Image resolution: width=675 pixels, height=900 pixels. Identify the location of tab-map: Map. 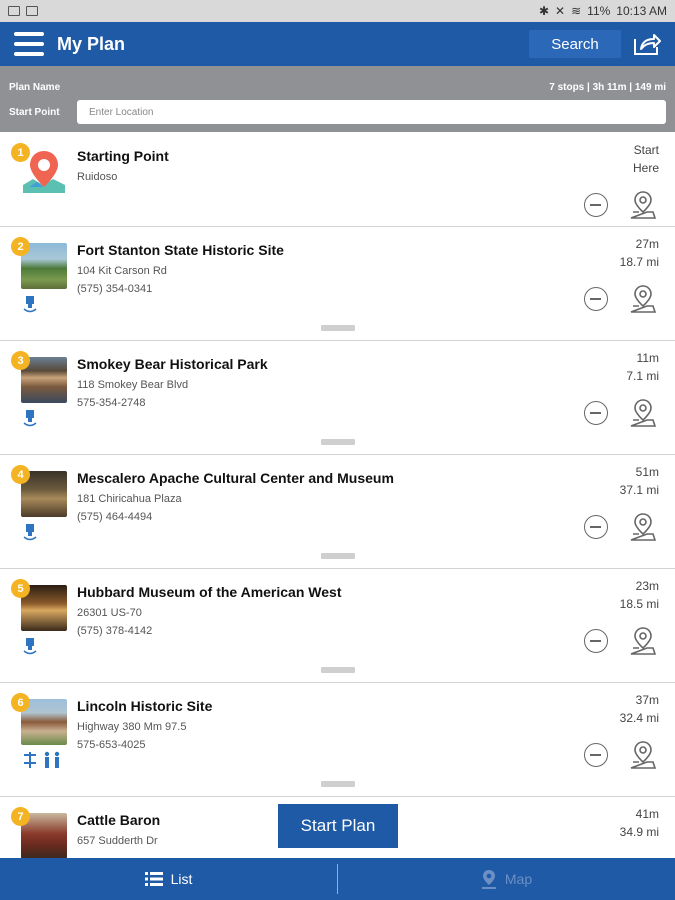
(506, 879).